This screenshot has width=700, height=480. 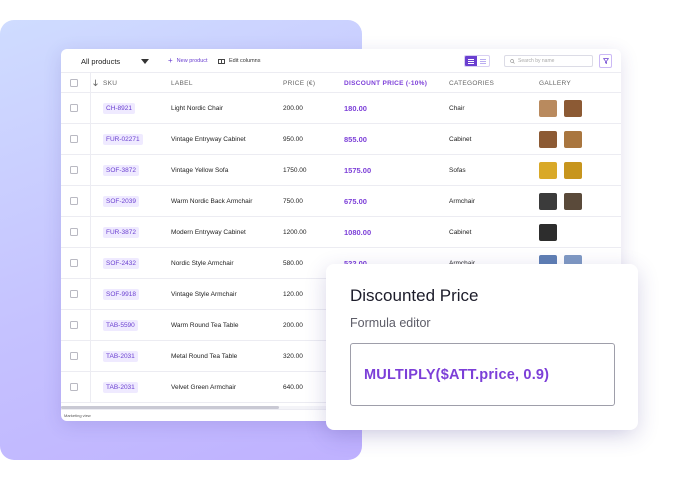 I want to click on formula-input: MULTIPLY($ATT.price, 0.9), so click(x=482, y=374).